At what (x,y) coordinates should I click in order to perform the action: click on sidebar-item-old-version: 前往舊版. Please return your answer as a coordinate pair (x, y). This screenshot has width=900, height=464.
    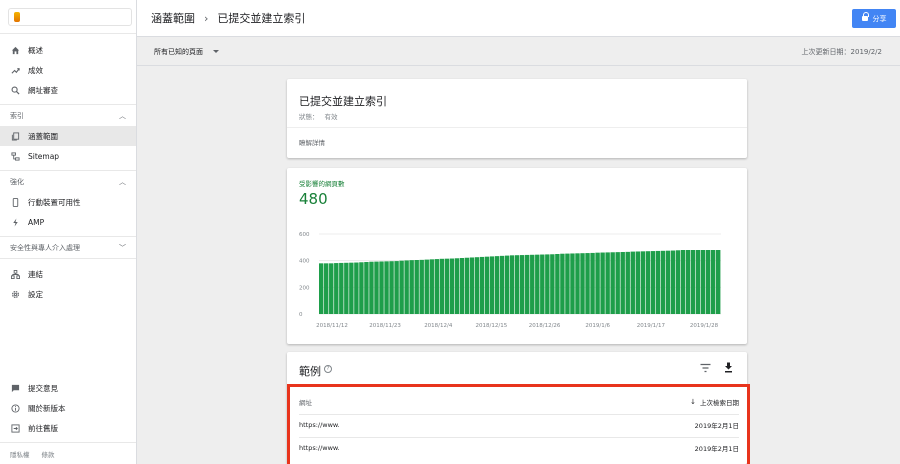
    Looking at the image, I should click on (68, 428).